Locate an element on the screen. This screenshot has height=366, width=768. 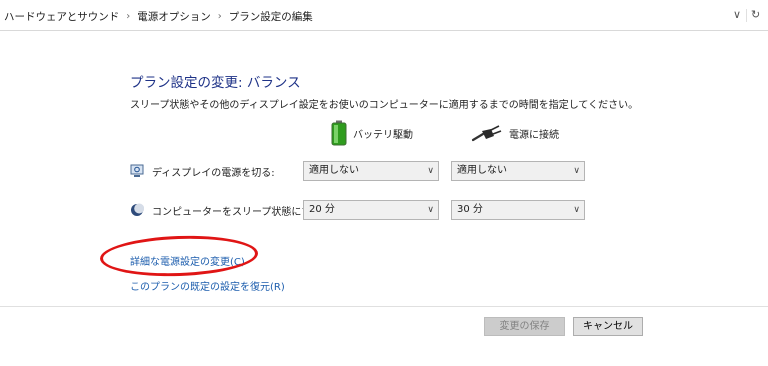
sleep-moon-icon is located at coordinates (137, 209).